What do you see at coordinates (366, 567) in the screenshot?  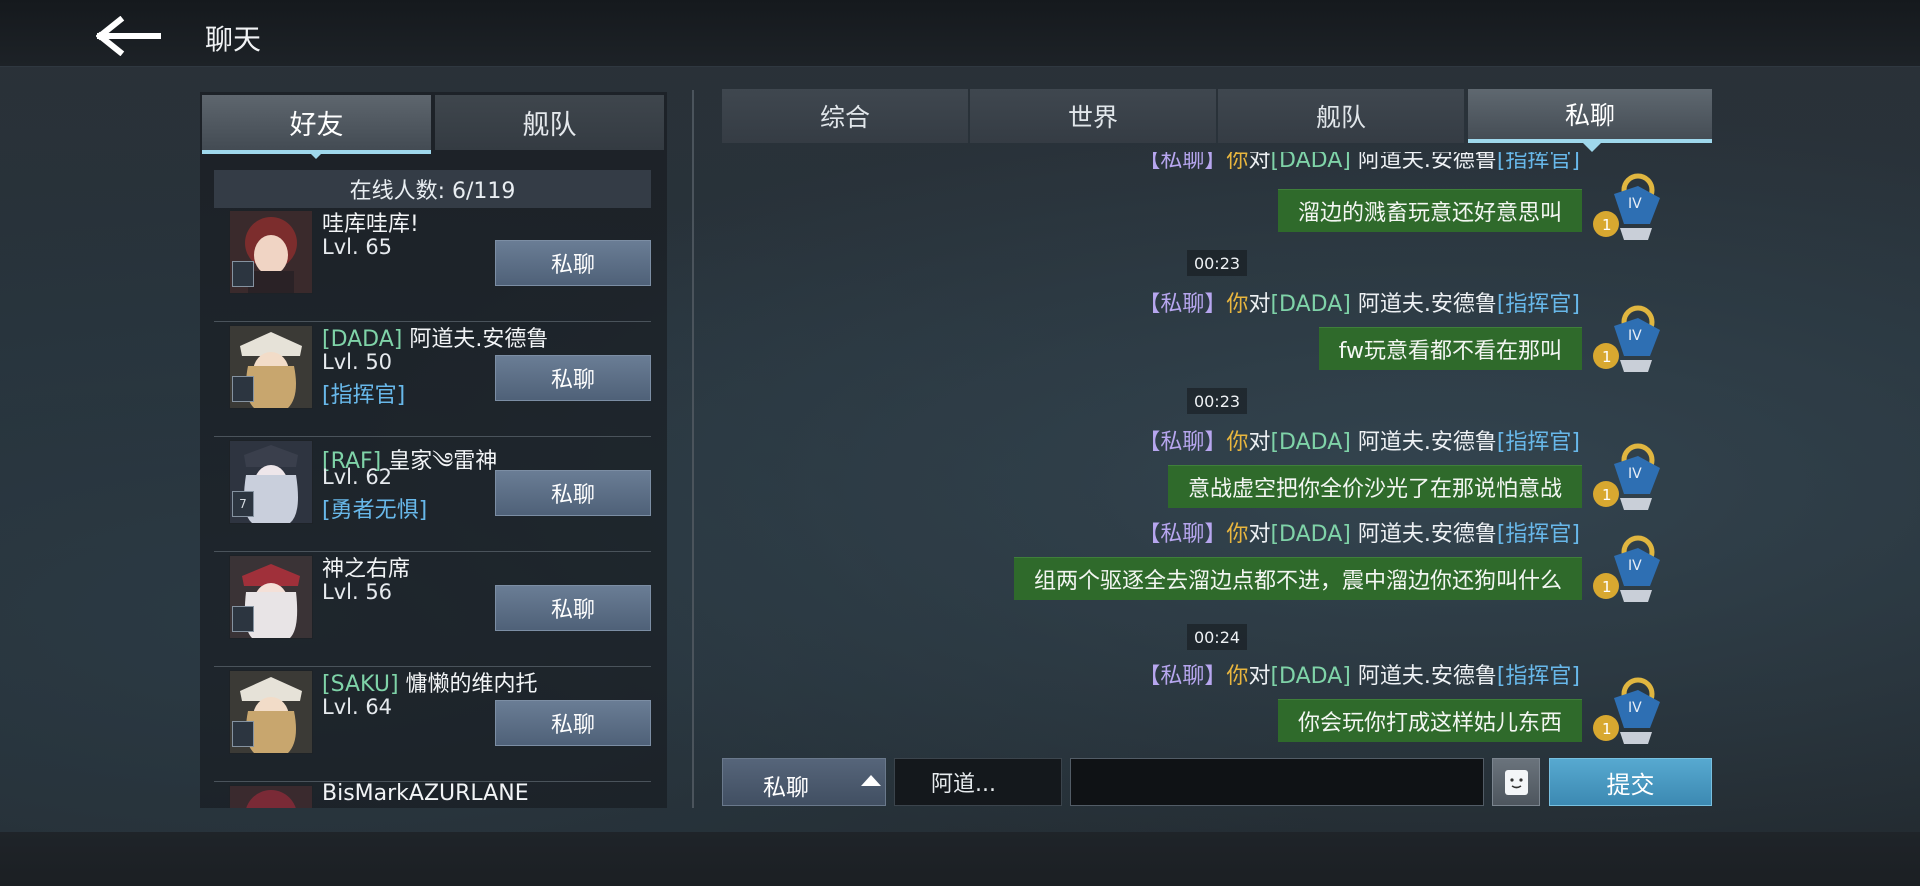 I see `friend-name: 神之右席` at bounding box center [366, 567].